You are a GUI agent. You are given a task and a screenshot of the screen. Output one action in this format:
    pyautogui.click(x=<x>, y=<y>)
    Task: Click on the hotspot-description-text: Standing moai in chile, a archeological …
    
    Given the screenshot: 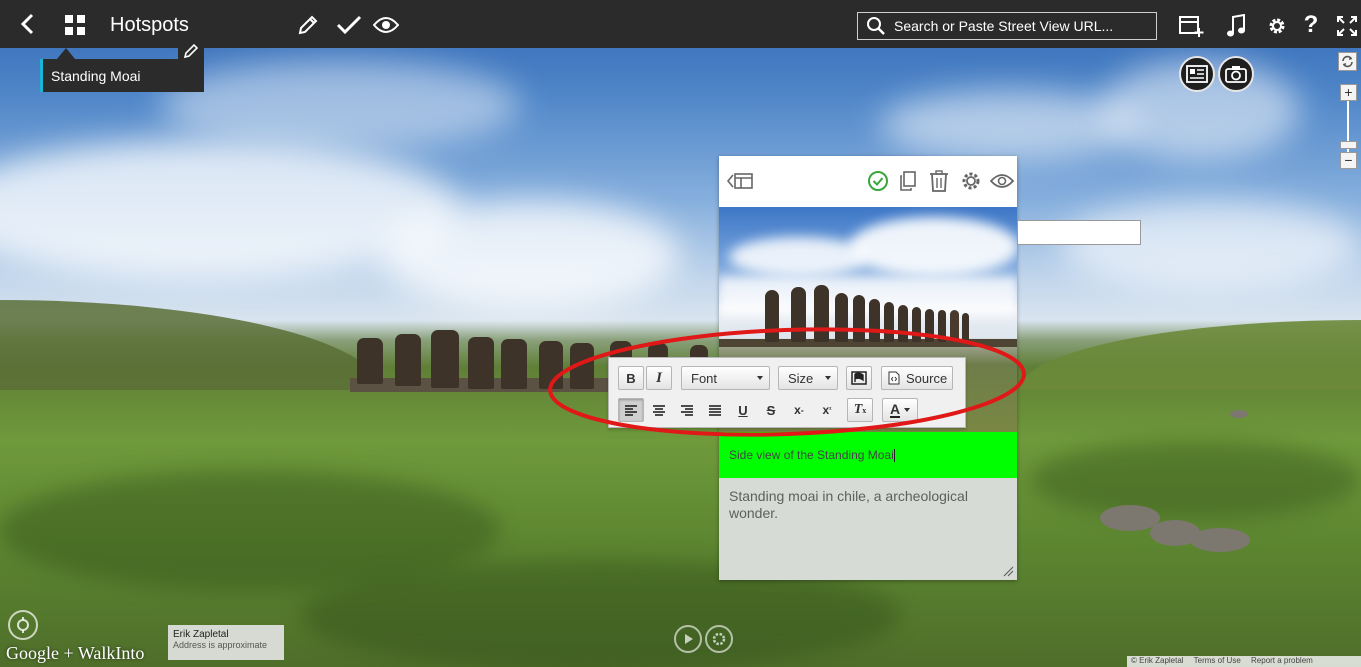 What is the action you would take?
    pyautogui.click(x=848, y=504)
    